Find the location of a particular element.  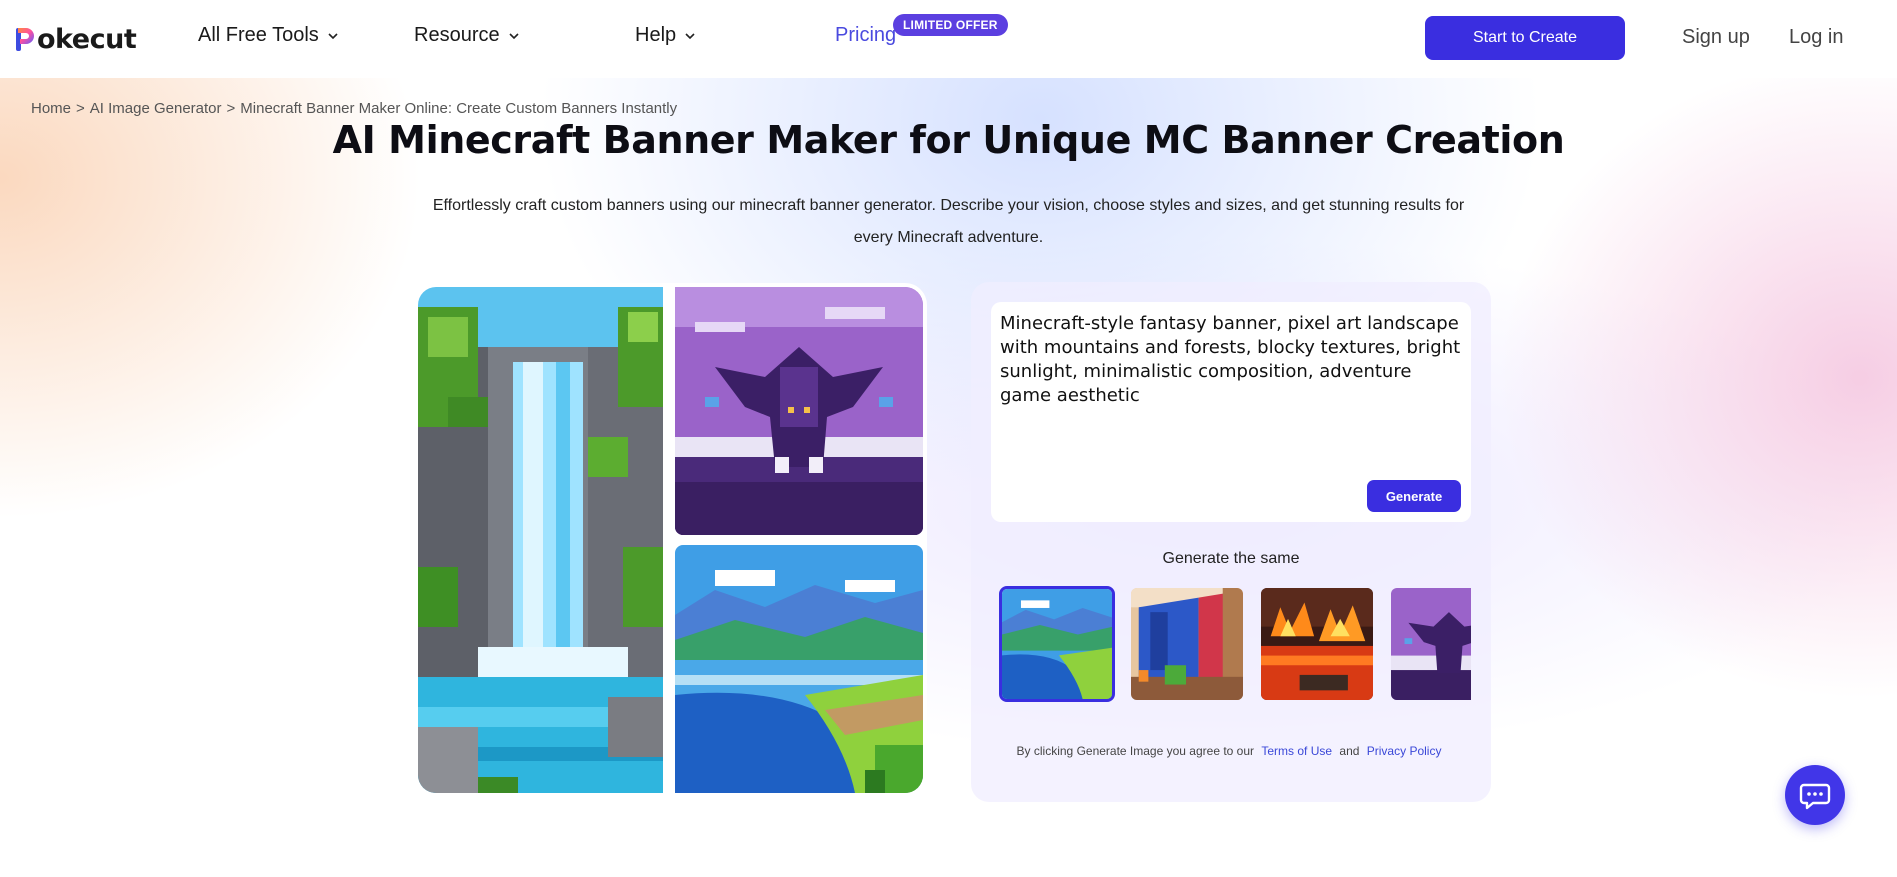

nav-pricing: Pricing is located at coordinates (865, 35).